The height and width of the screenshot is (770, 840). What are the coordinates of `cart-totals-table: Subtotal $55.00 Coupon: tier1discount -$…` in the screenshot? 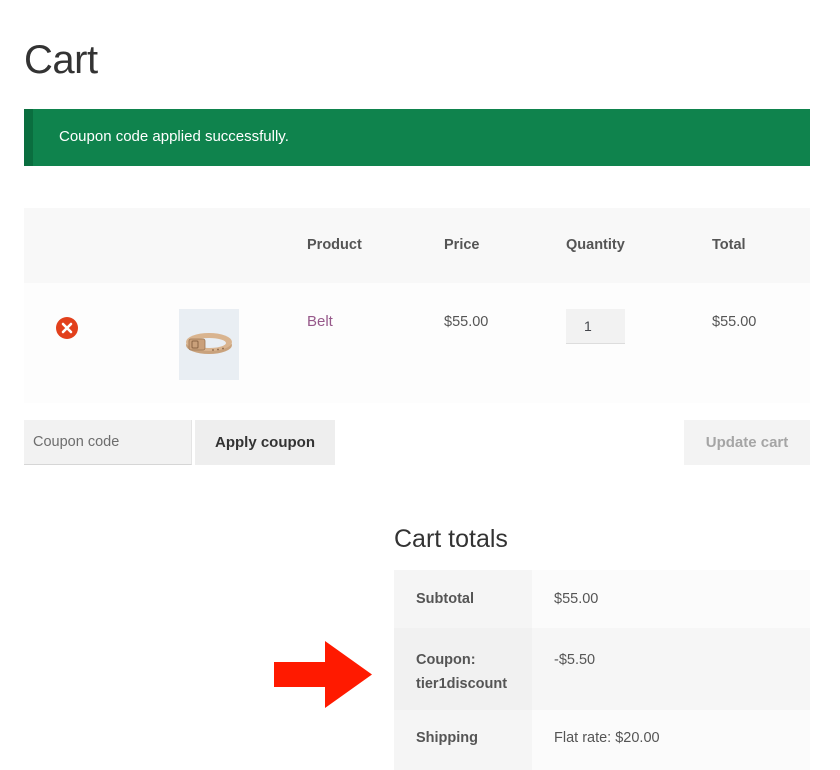 It's located at (602, 670).